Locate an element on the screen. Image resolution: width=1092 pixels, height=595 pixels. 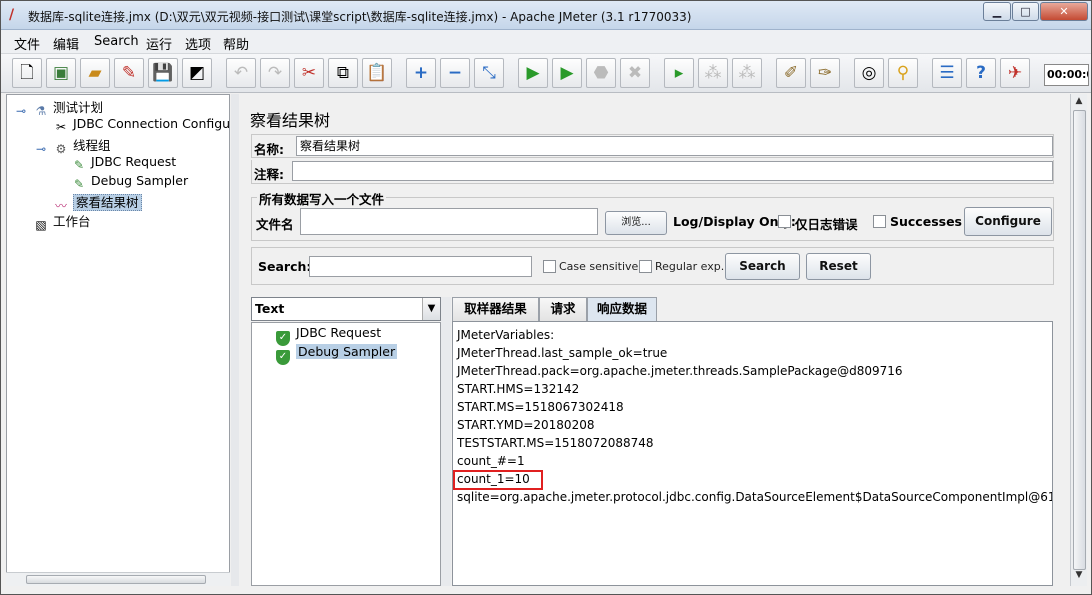
filename-input is located at coordinates (449, 221).